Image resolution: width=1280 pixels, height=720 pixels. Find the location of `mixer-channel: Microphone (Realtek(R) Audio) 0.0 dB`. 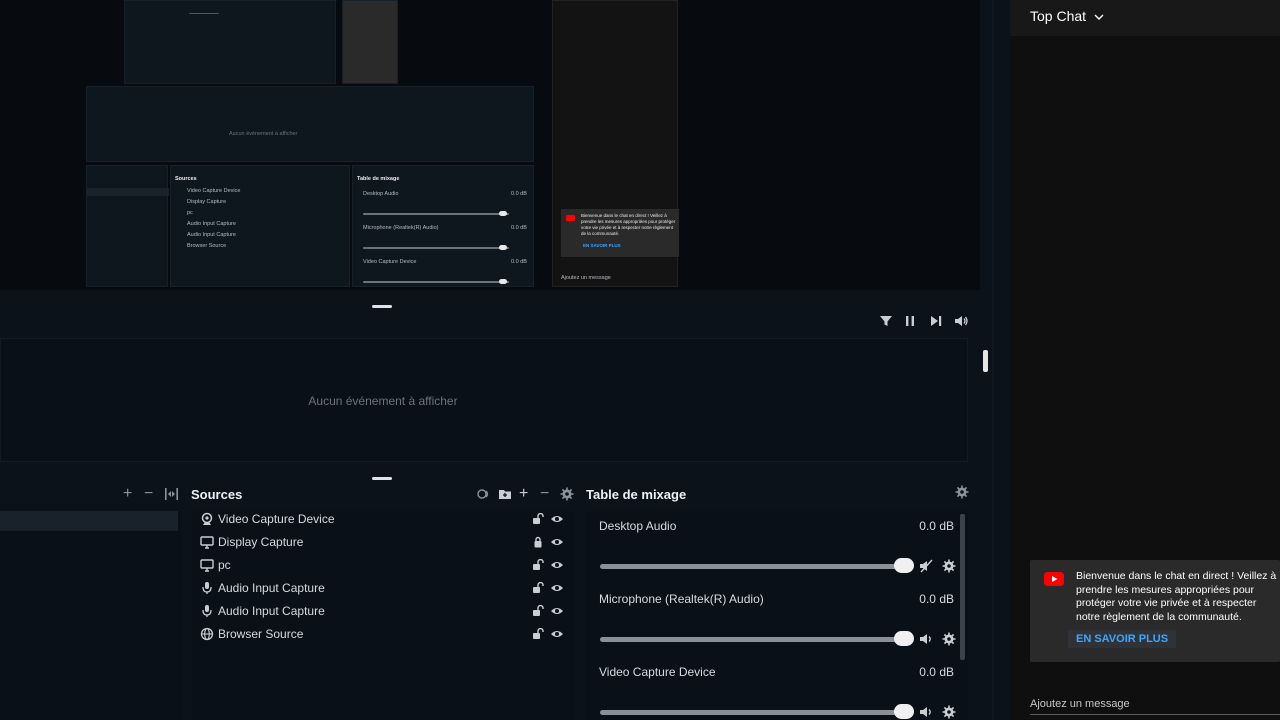

mixer-channel: Microphone (Realtek(R) Audio) 0.0 dB is located at coordinates (777, 621).